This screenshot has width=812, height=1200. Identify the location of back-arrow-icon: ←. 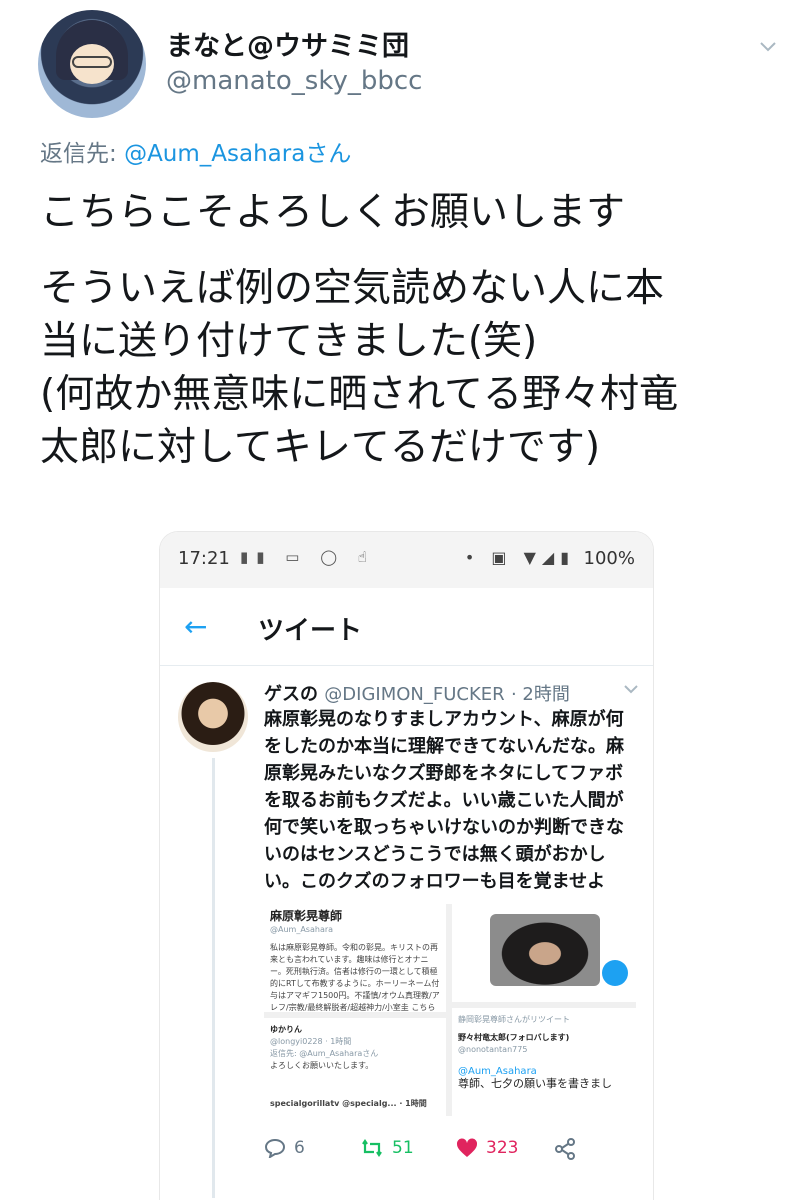
(195, 626).